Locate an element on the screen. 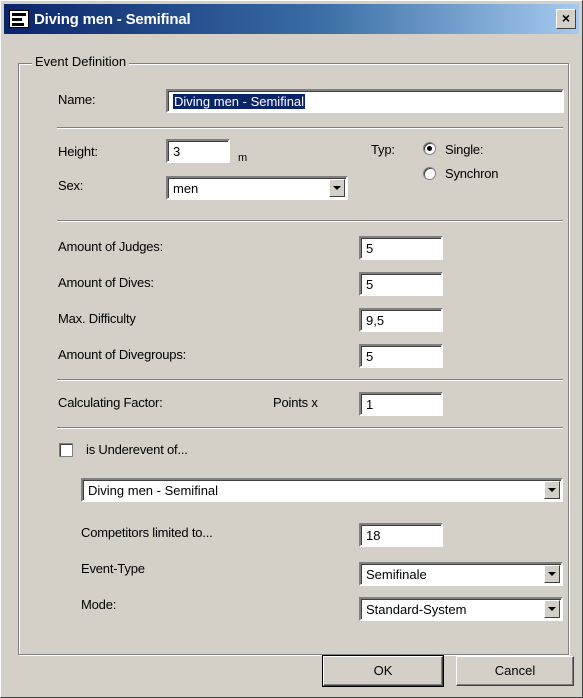 The height and width of the screenshot is (698, 583). mode-label: Mode: is located at coordinates (99, 604).